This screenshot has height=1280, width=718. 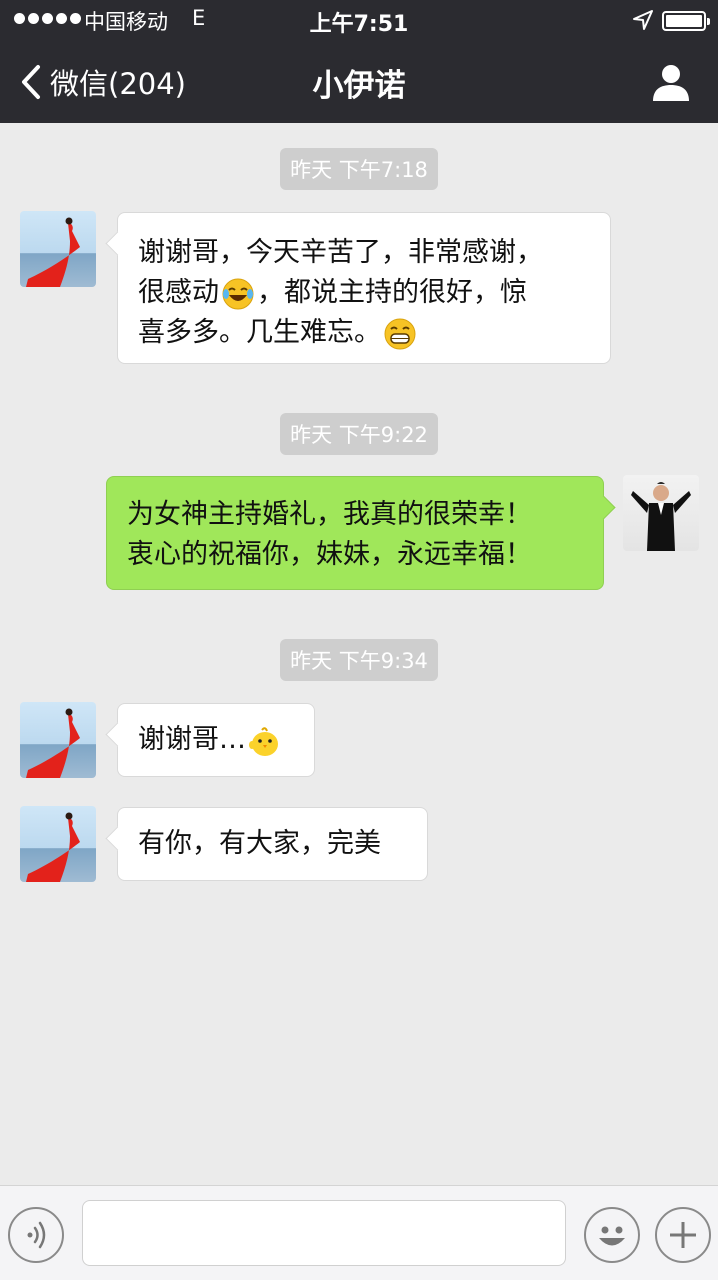 I want to click on message-bubble-received: 有你，有大家，完美, so click(x=272, y=844).